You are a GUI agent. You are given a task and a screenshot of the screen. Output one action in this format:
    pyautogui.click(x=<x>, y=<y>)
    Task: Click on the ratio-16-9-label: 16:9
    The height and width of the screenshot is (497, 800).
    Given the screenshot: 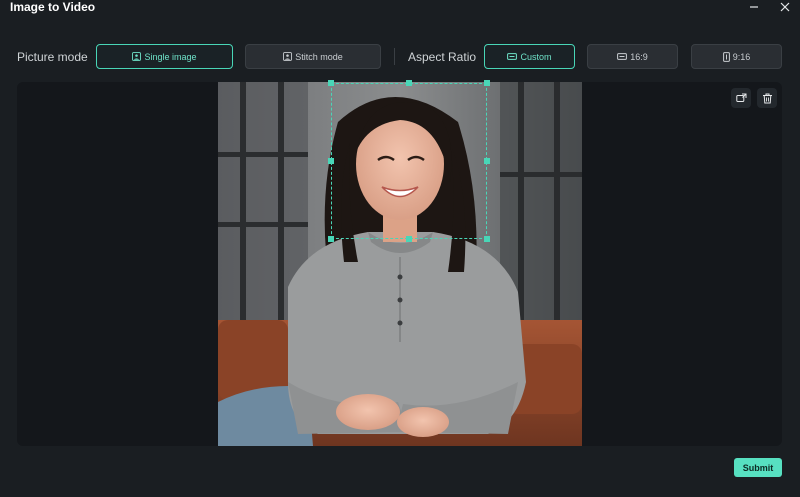 What is the action you would take?
    pyautogui.click(x=639, y=56)
    